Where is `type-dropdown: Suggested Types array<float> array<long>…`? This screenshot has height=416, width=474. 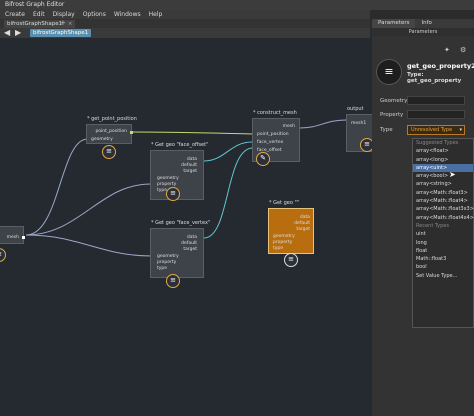
type-dropdown: Suggested Types array<float> array<long>… is located at coordinates (443, 233).